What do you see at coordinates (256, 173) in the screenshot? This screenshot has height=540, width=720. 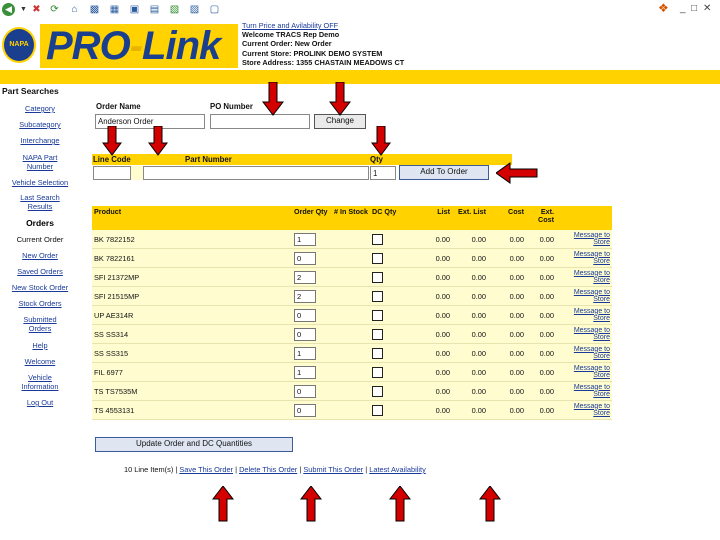 I see `part-number-input` at bounding box center [256, 173].